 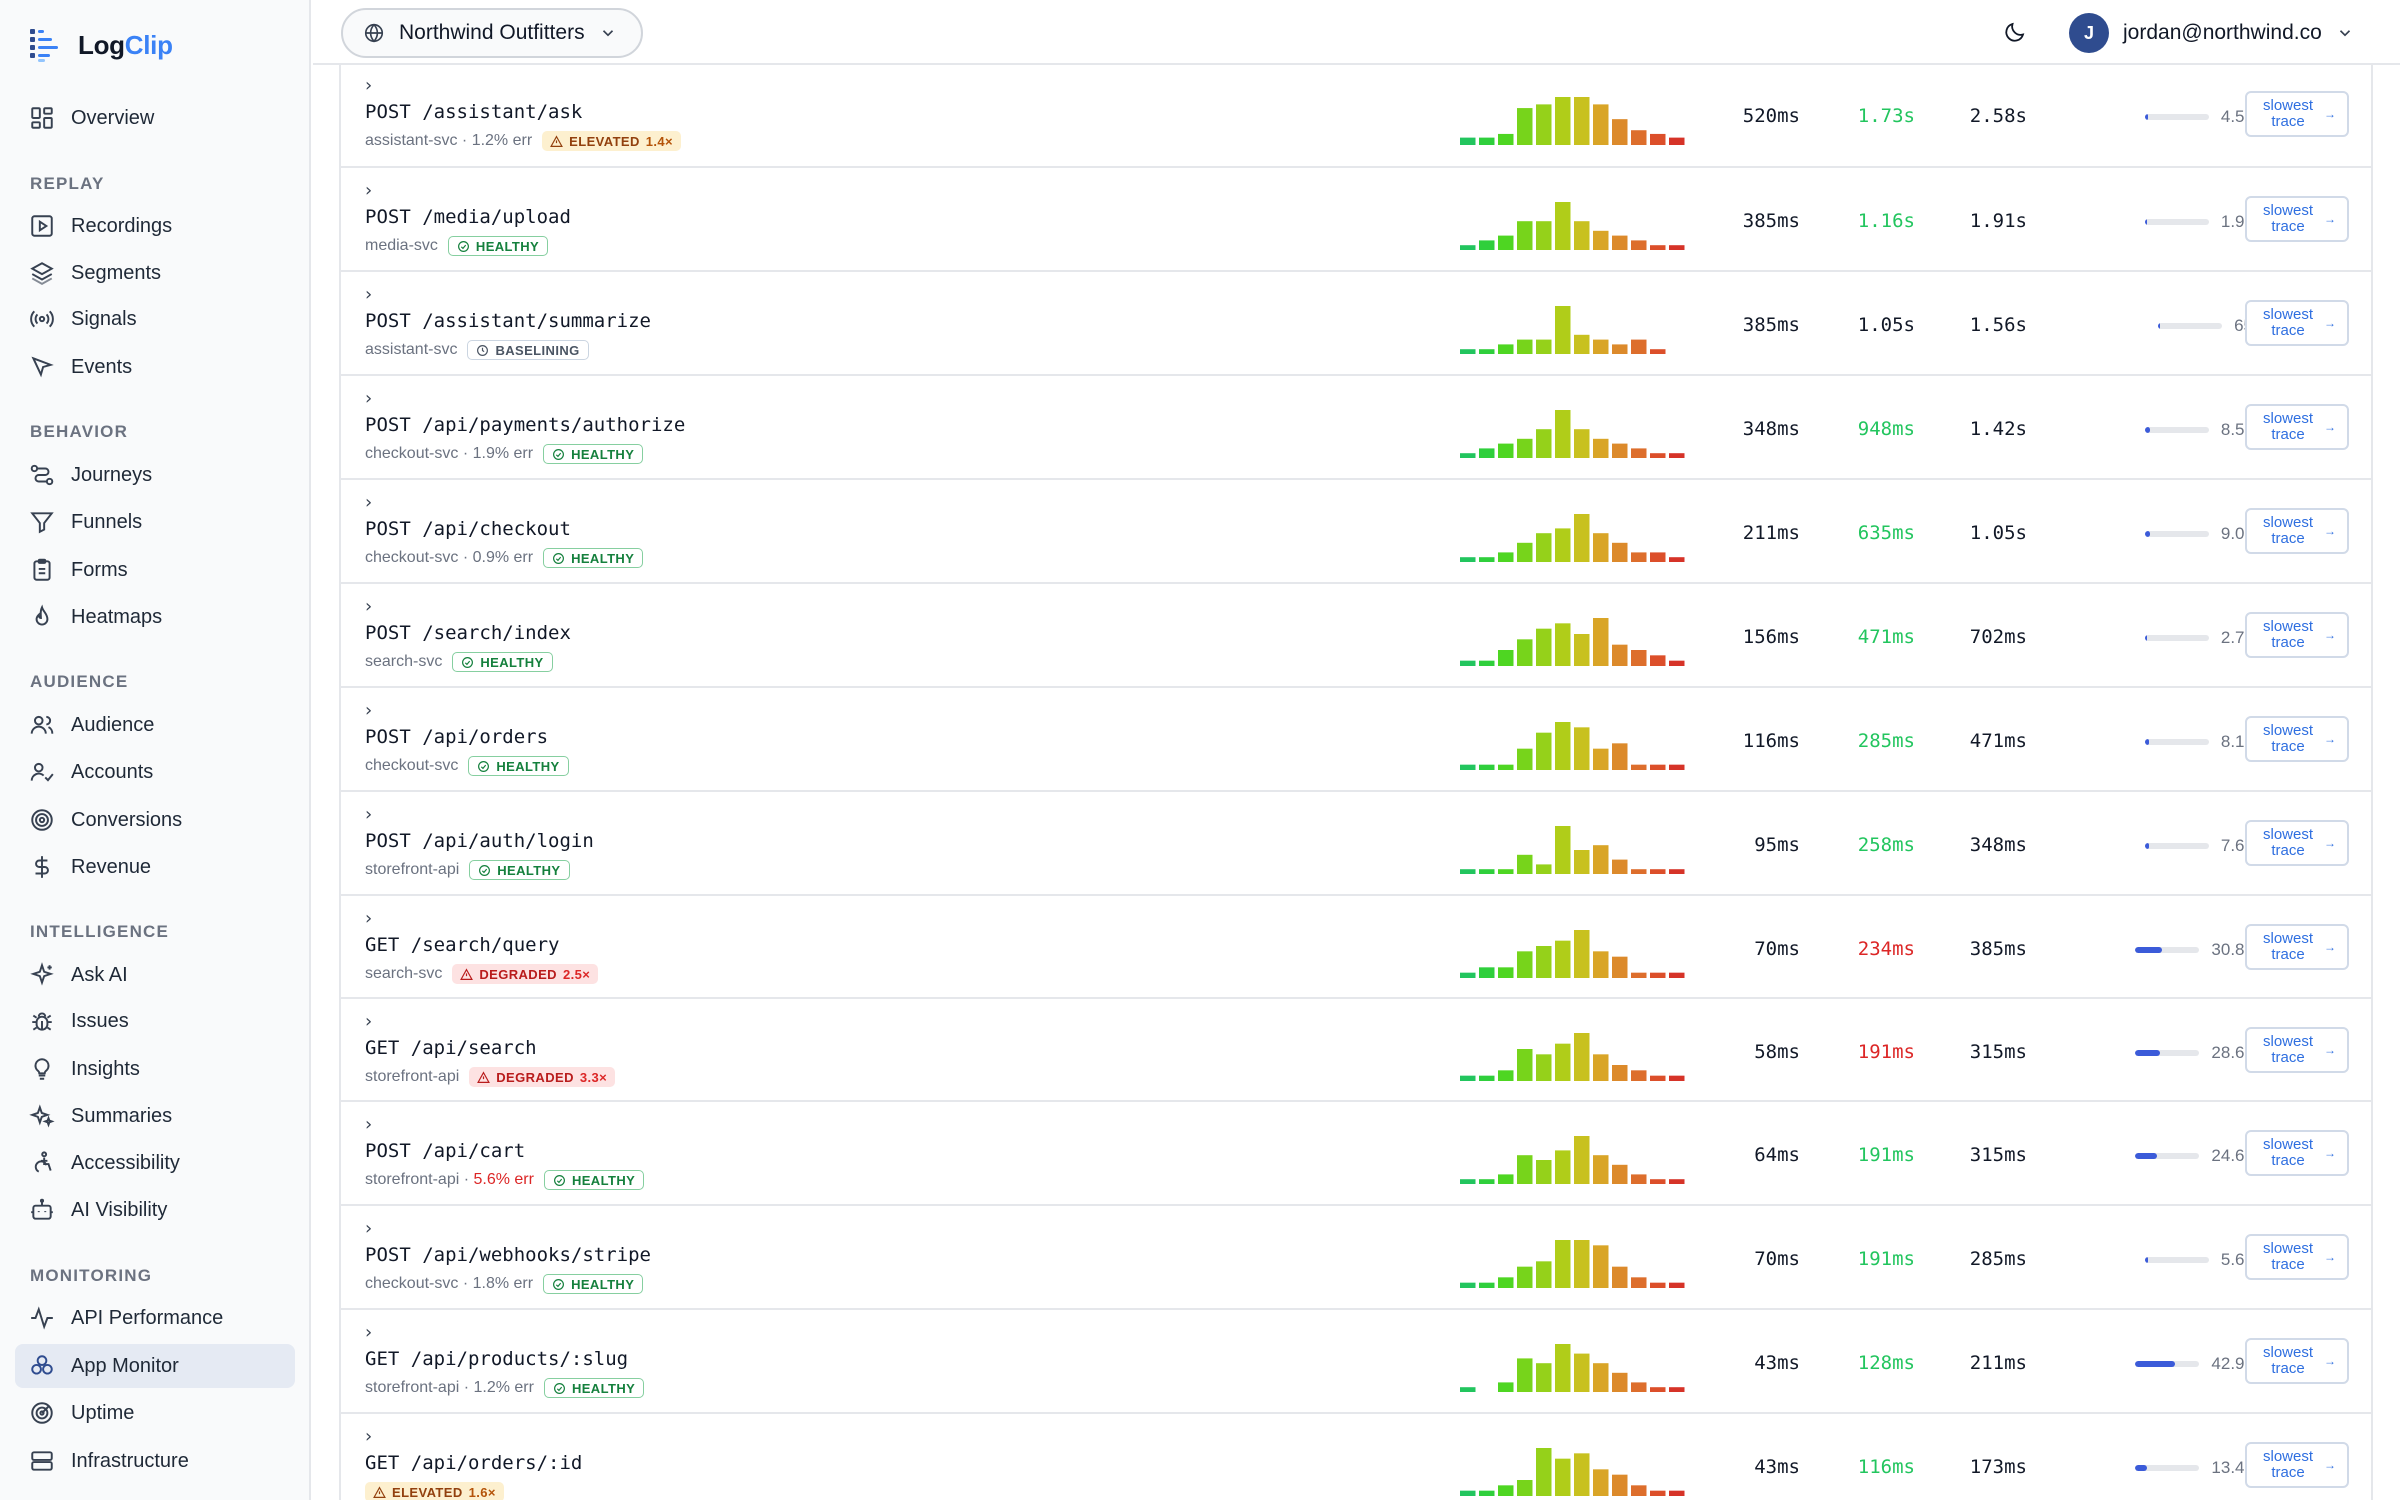 I want to click on status-badge: DEGRADED 3.3×, so click(x=542, y=1077).